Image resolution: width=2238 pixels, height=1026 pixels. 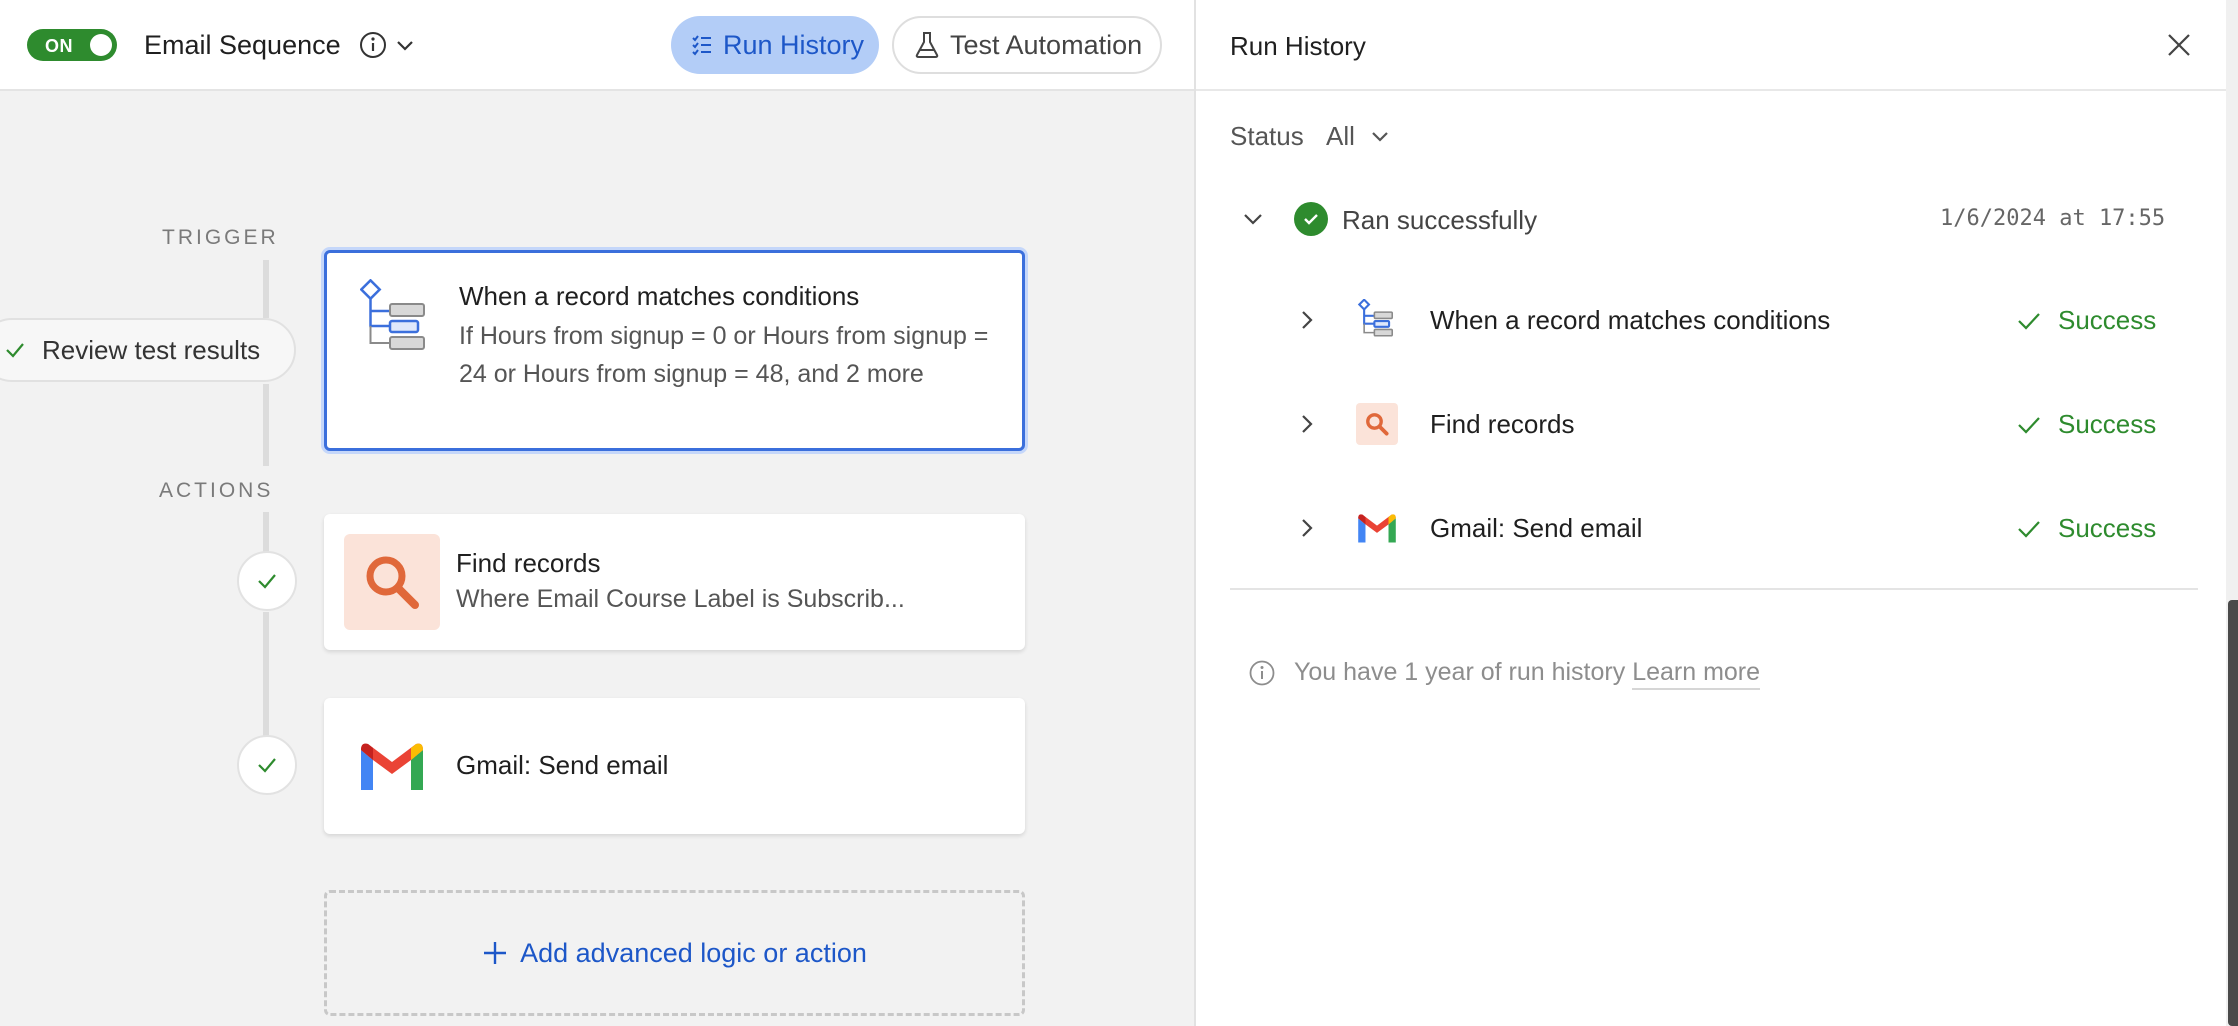 What do you see at coordinates (1340, 136) in the screenshot?
I see `status-filter-select: All` at bounding box center [1340, 136].